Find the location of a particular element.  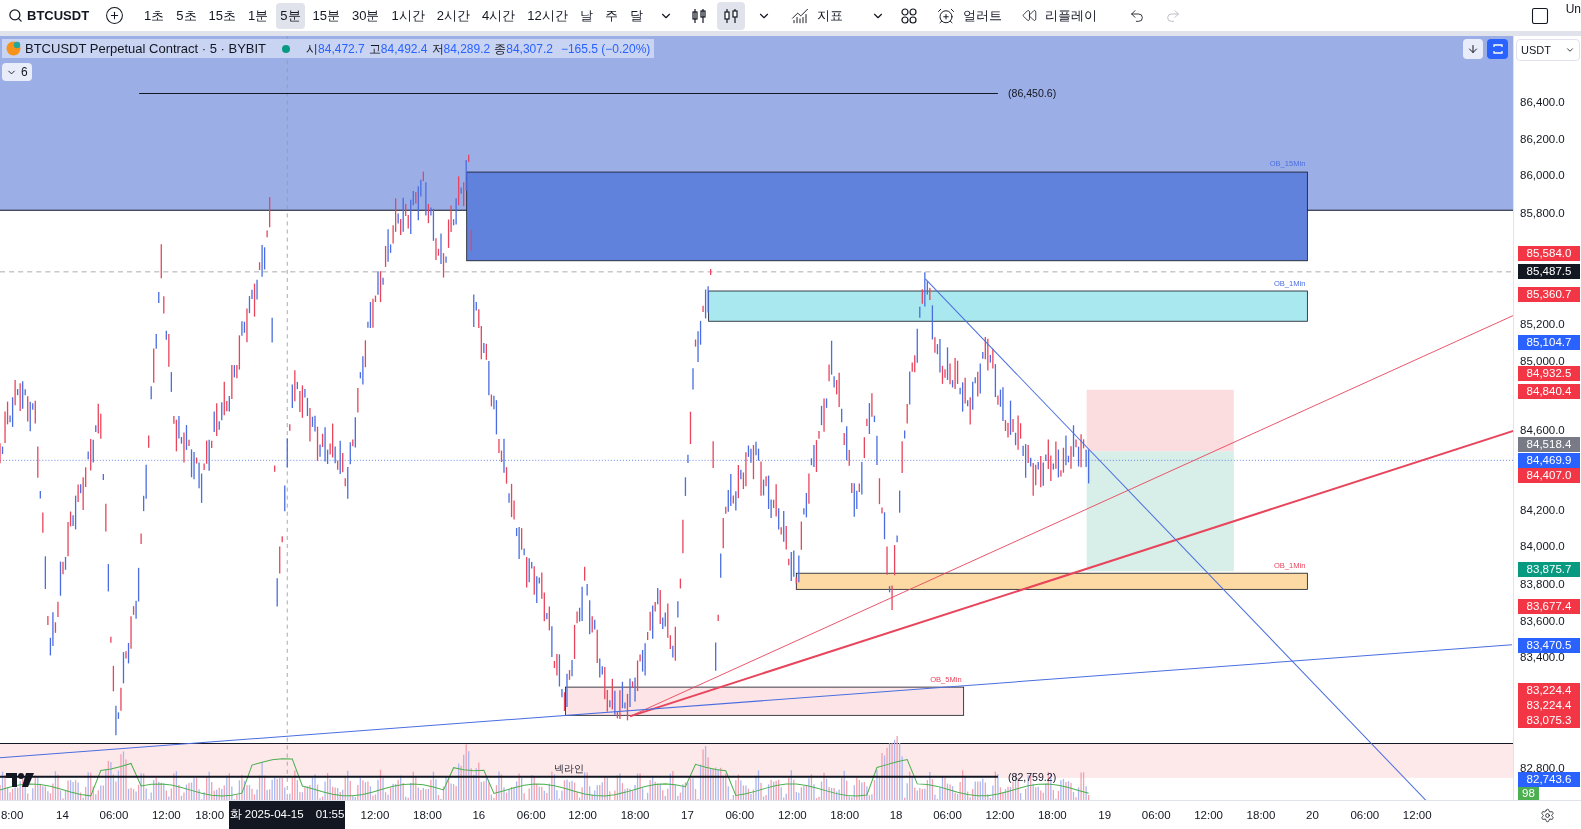

price-tick: 85,200.0 is located at coordinates (1542, 323).